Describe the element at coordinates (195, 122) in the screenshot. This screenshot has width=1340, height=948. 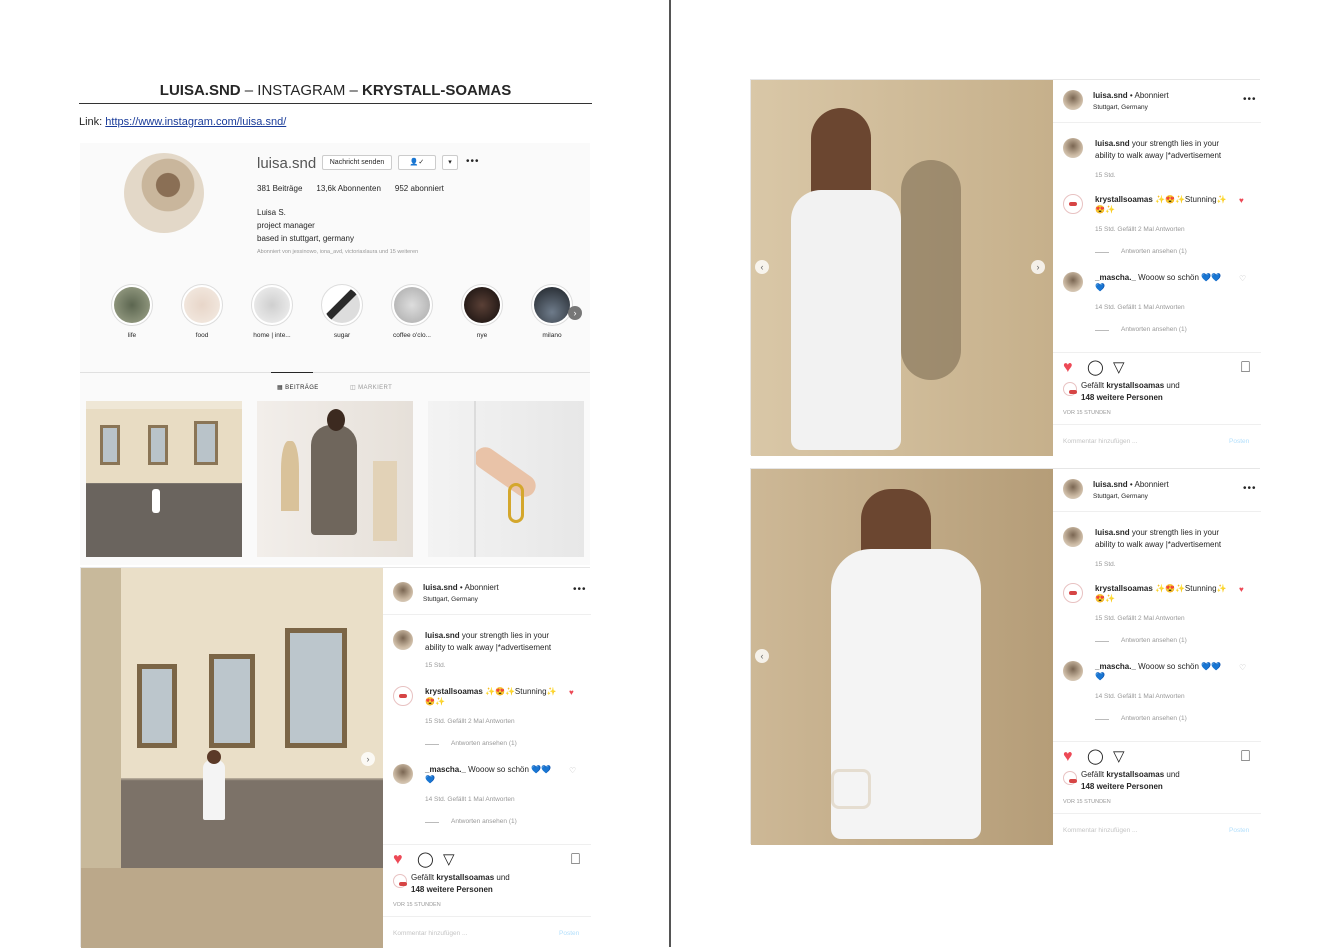
I see `profile-link: https://www.instagram.com/luisa.snd/` at that location.